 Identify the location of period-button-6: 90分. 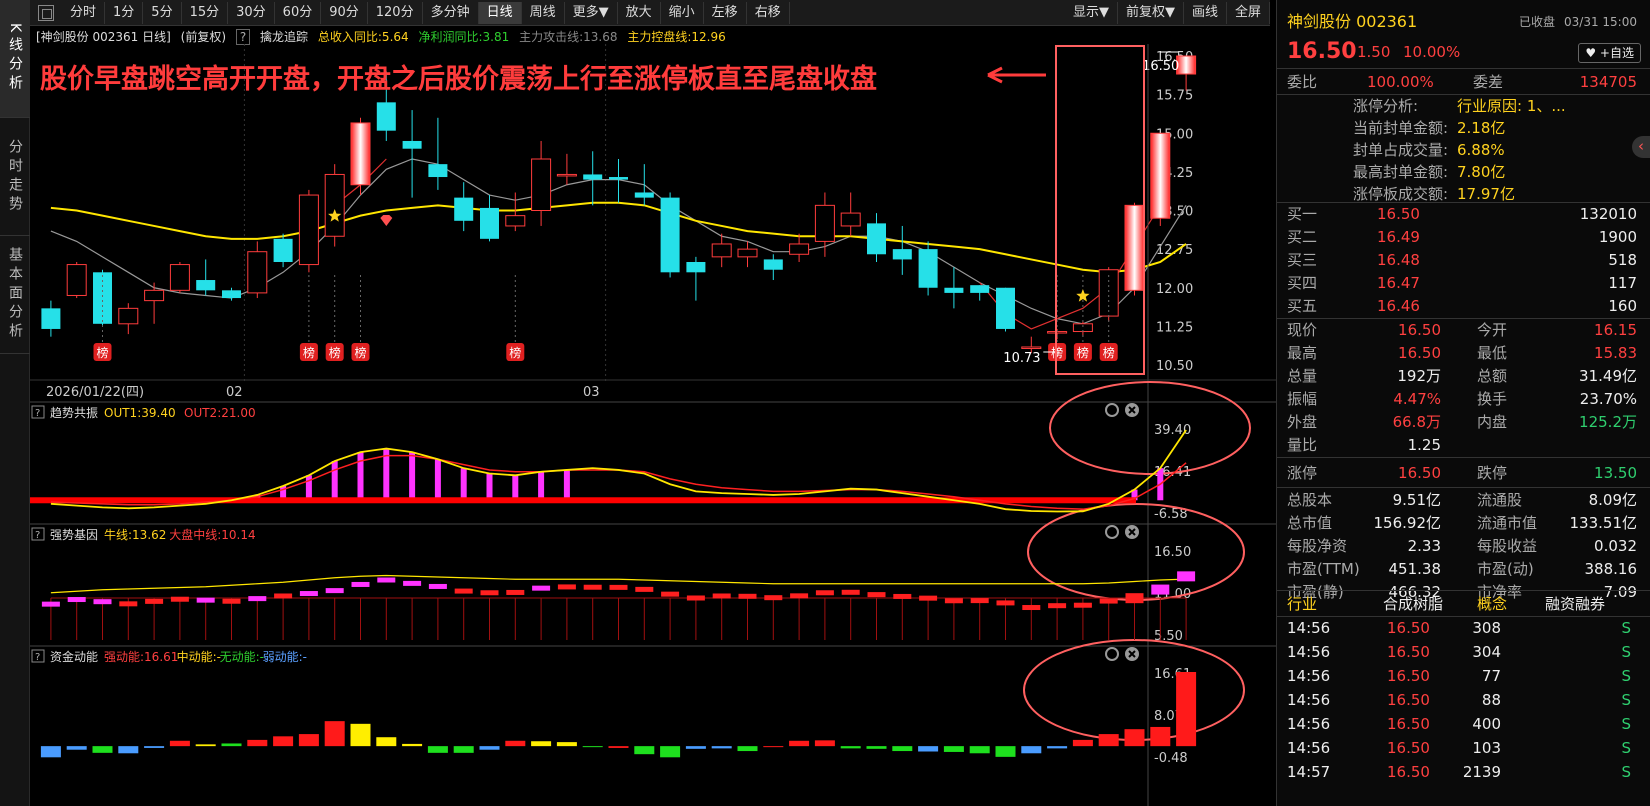
(344, 12).